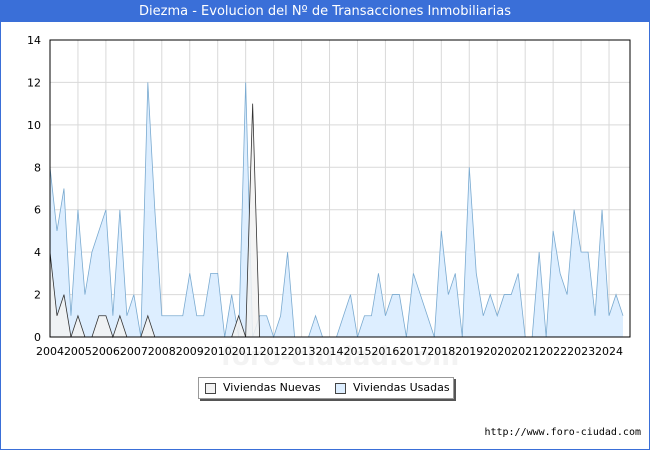  Describe the element at coordinates (401, 387) in the screenshot. I see `legend-label-usadas: Viviendas Usadas` at that location.